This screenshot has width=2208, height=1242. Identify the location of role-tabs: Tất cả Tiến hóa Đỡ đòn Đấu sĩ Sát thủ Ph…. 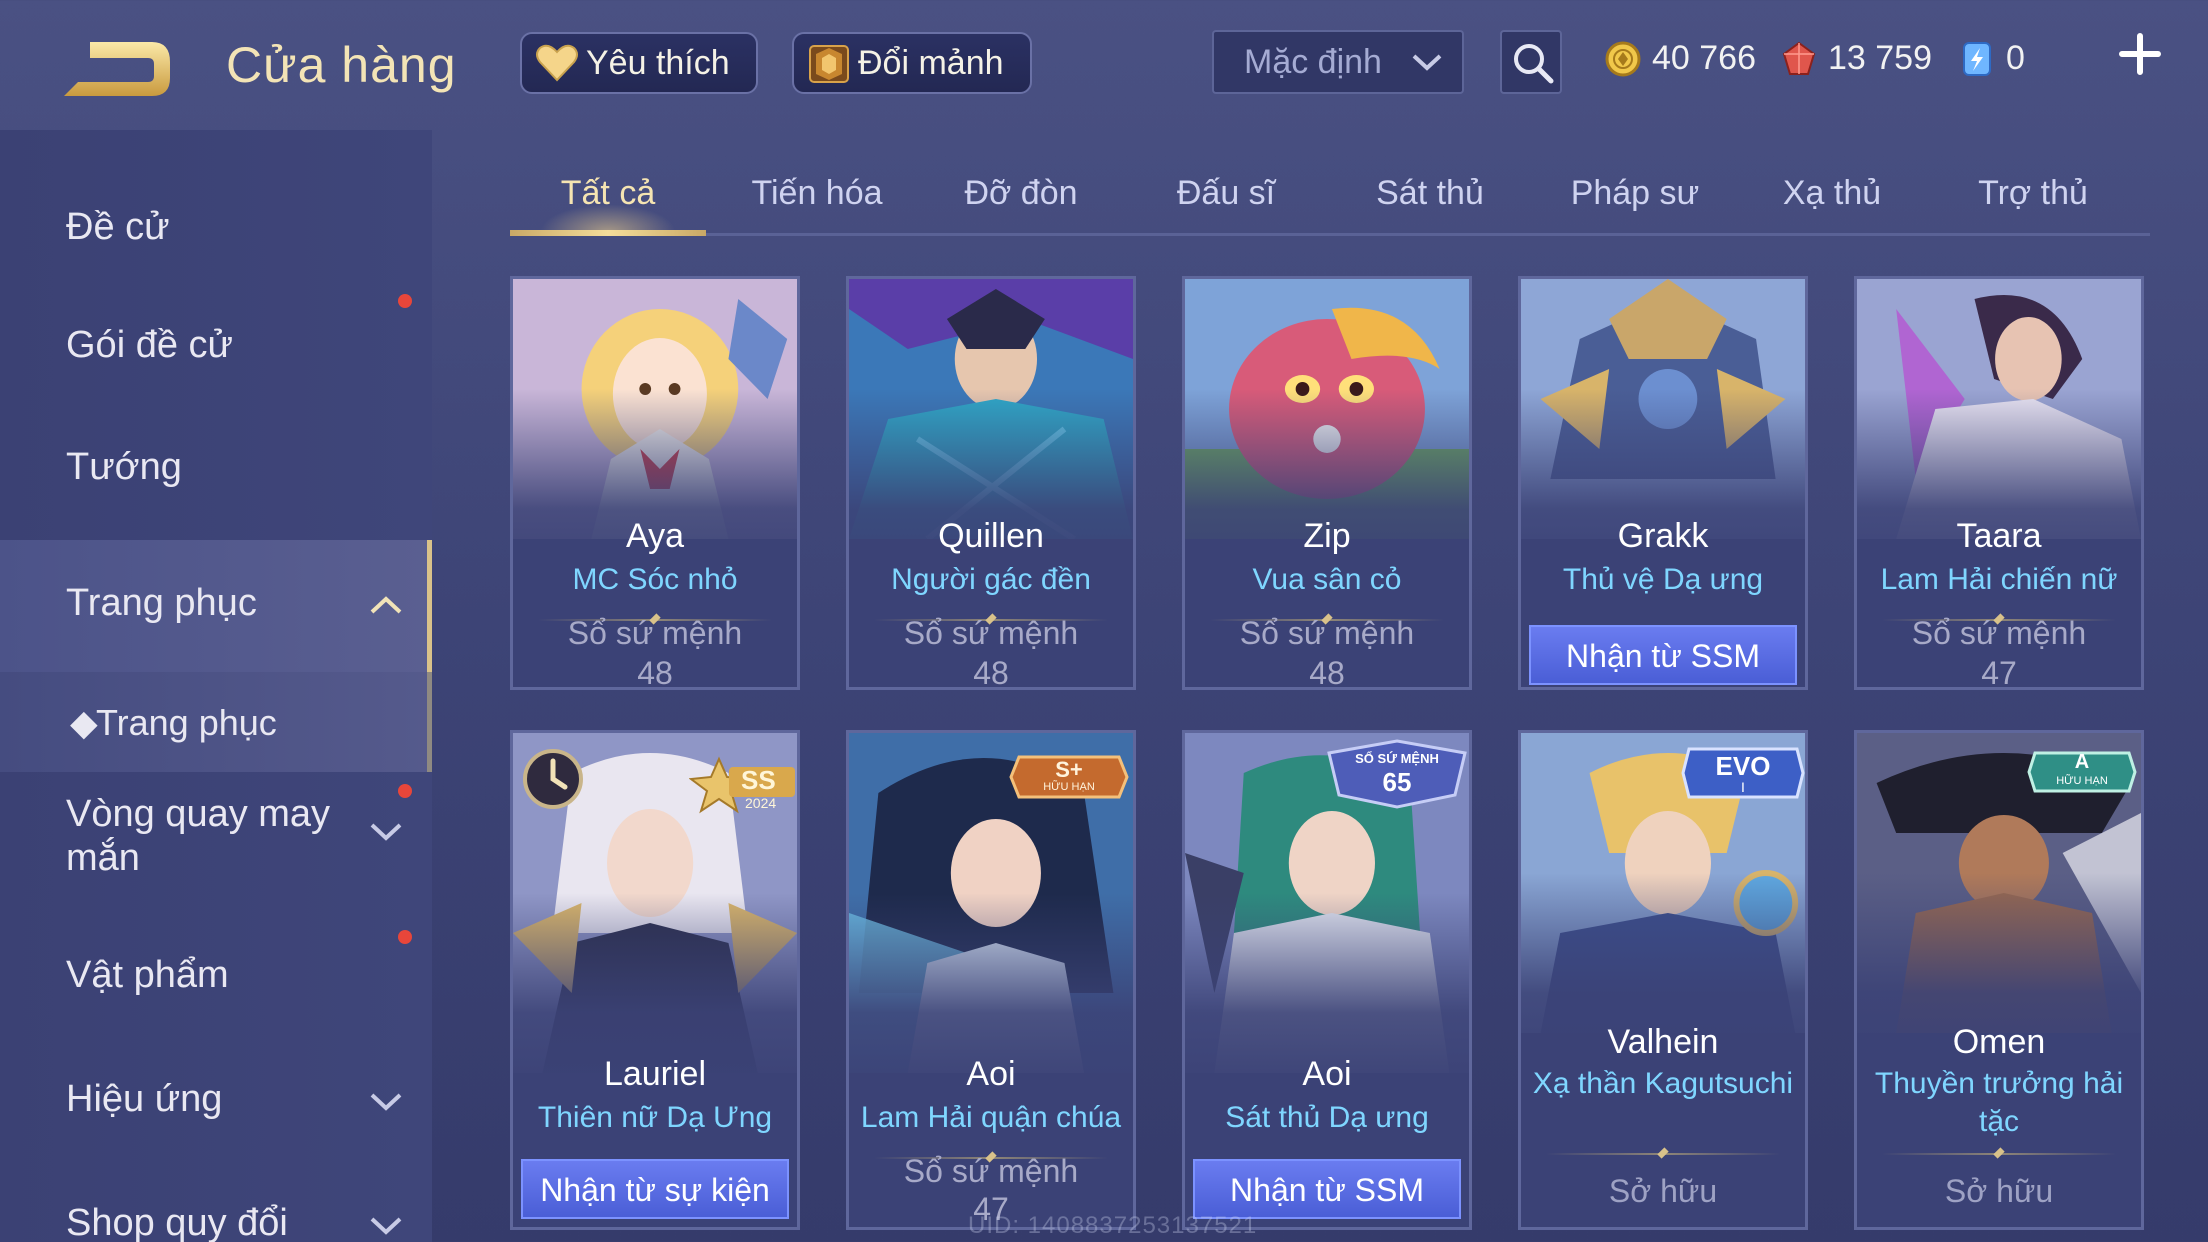
(1330, 198).